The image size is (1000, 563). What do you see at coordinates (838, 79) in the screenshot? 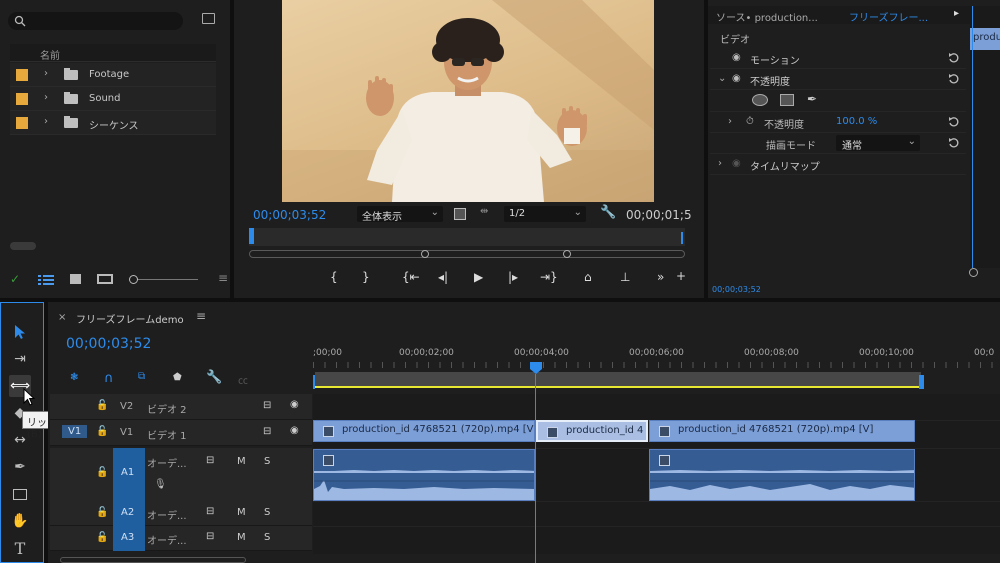
I see `opacity-effect-row: ⌄ ◉ 不透明度` at bounding box center [838, 79].